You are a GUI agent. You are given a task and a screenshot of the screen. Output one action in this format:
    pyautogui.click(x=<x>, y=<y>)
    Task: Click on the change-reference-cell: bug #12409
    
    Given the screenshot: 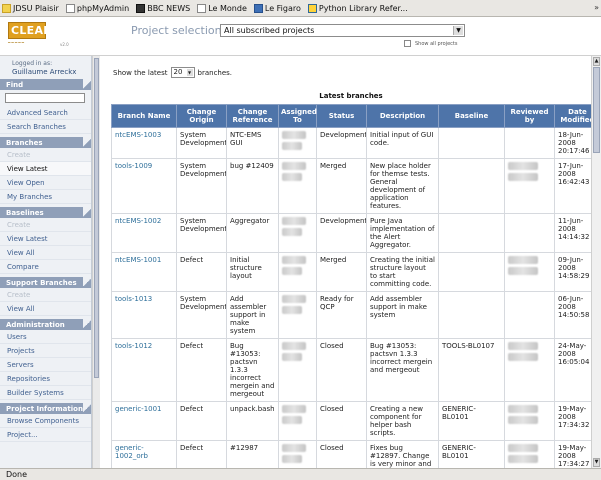 What is the action you would take?
    pyautogui.click(x=252, y=186)
    